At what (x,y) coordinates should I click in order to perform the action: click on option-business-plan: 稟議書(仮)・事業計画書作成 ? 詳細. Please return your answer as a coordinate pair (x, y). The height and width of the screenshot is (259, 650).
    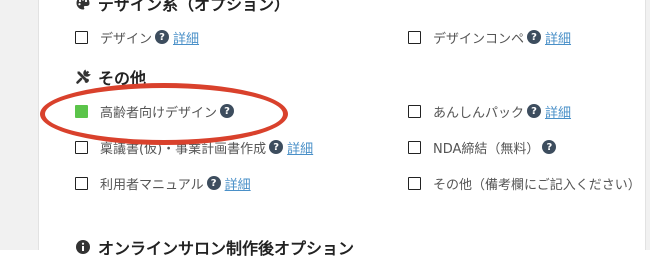
    Looking at the image, I should click on (194, 147).